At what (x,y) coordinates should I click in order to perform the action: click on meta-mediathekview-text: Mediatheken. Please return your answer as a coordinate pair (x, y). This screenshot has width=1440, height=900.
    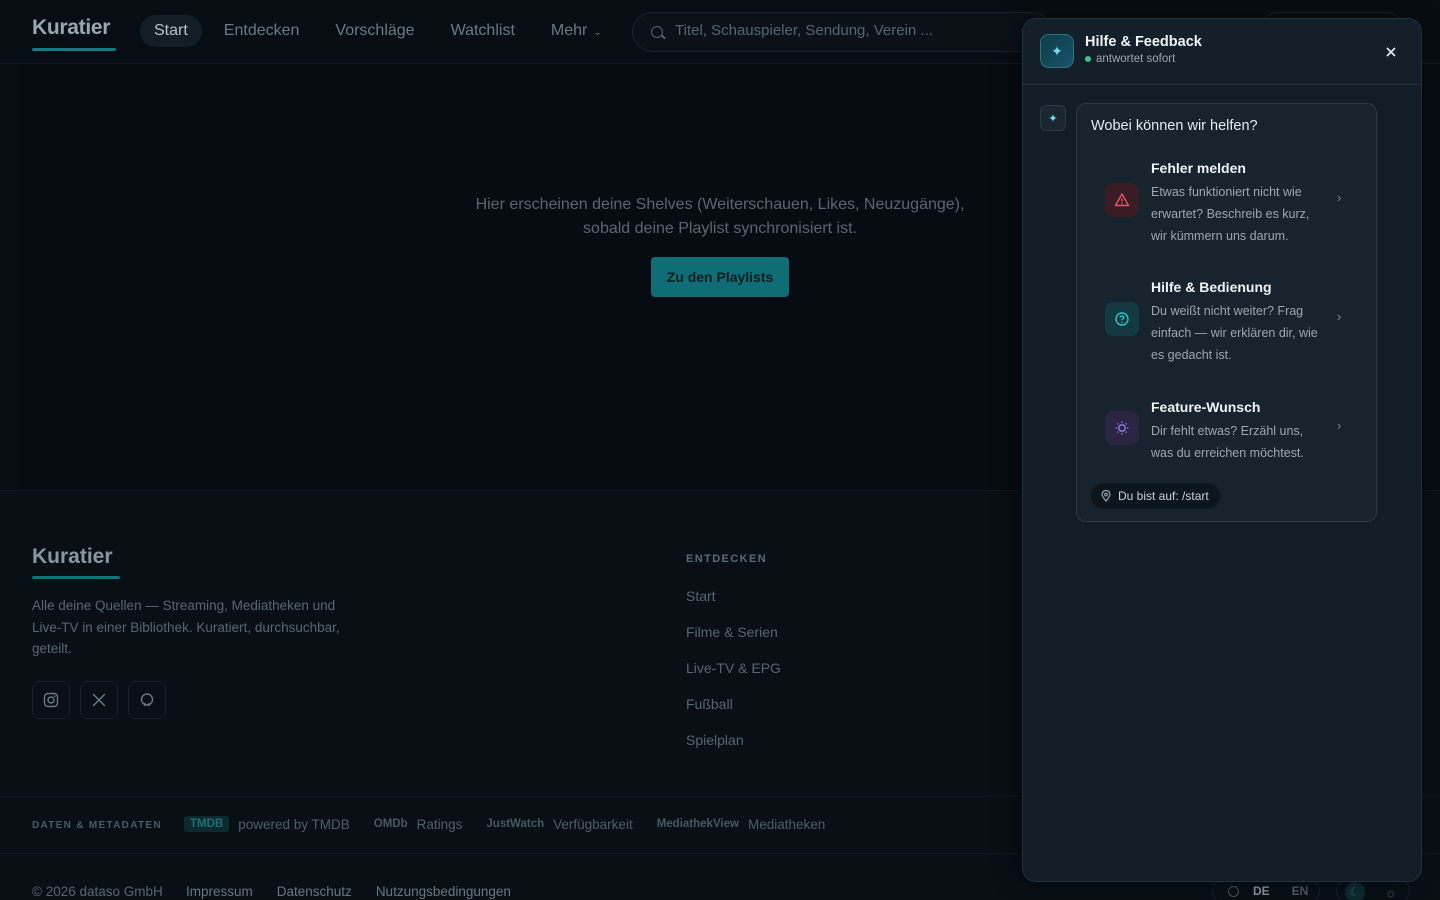
    Looking at the image, I should click on (786, 824).